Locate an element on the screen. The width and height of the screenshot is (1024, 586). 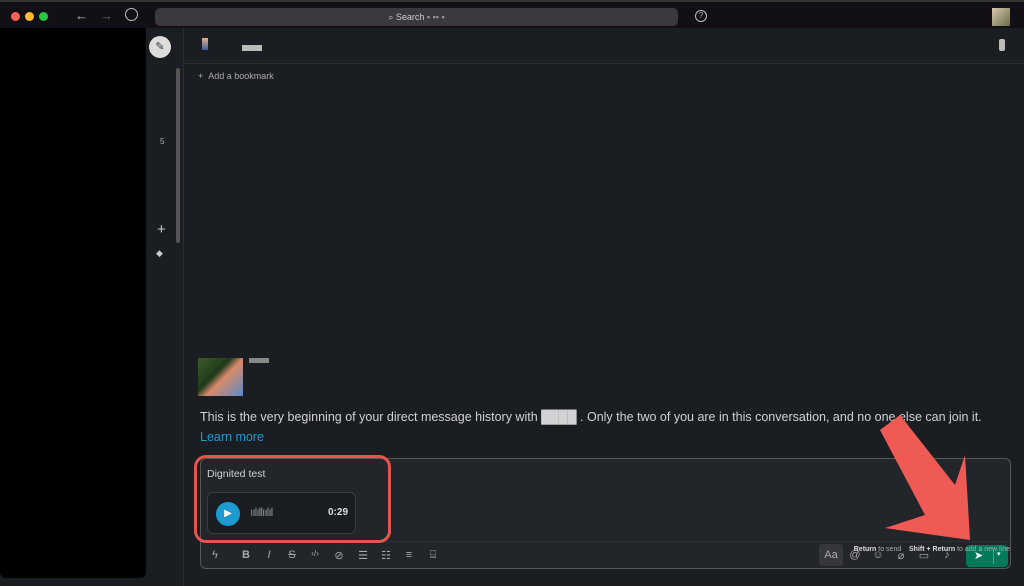
sidebar-redacted is located at coordinates (73, 303).